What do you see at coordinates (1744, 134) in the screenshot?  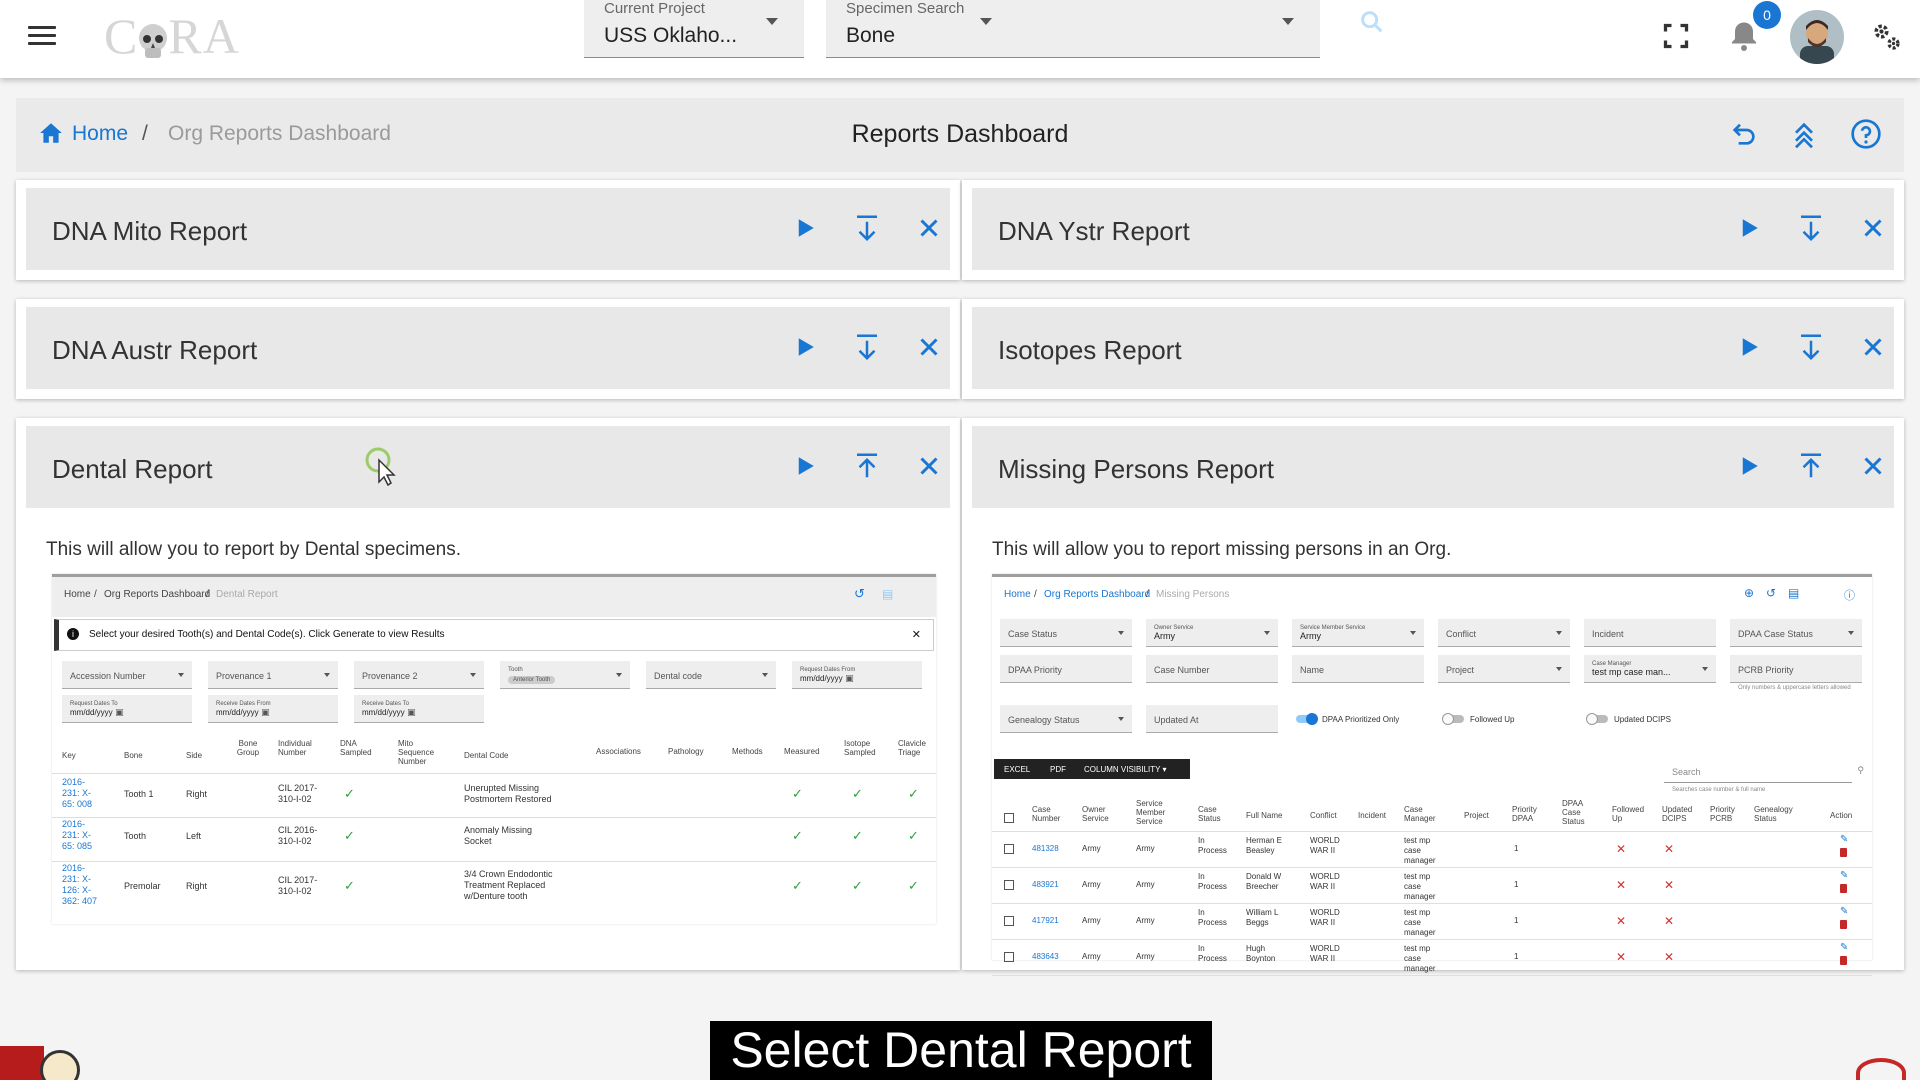 I see `reset-icon` at bounding box center [1744, 134].